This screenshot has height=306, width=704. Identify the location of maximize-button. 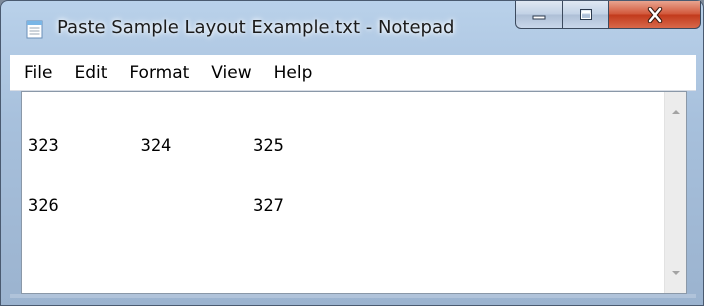
(586, 15).